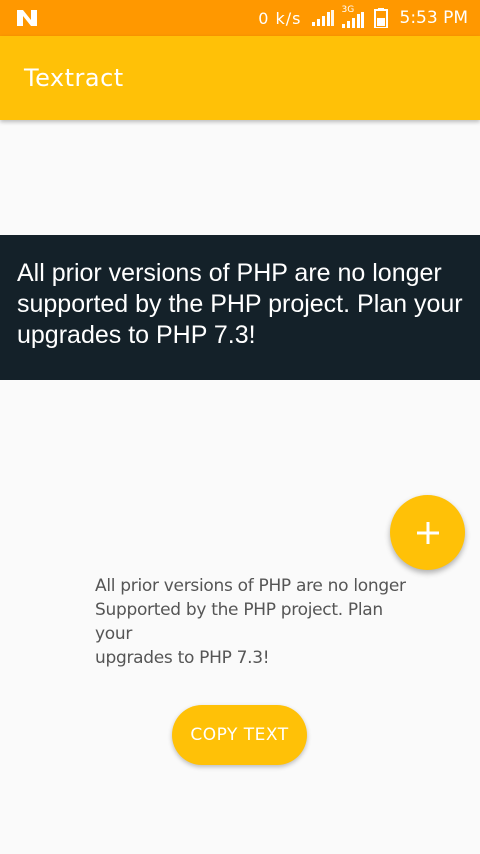  What do you see at coordinates (182, 658) in the screenshot?
I see `extracted-text-line: upgrades to PHP 7.3!` at bounding box center [182, 658].